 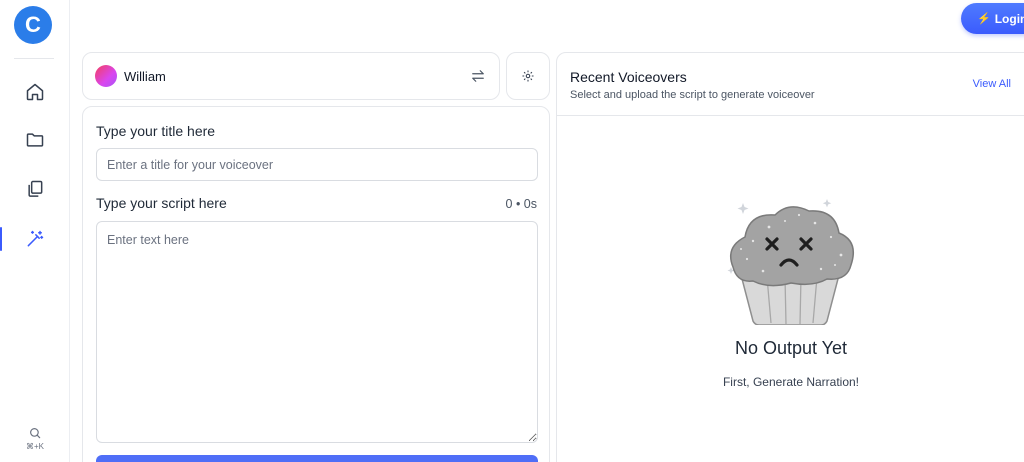 I want to click on login-button: ⚡ Login, so click(x=992, y=18).